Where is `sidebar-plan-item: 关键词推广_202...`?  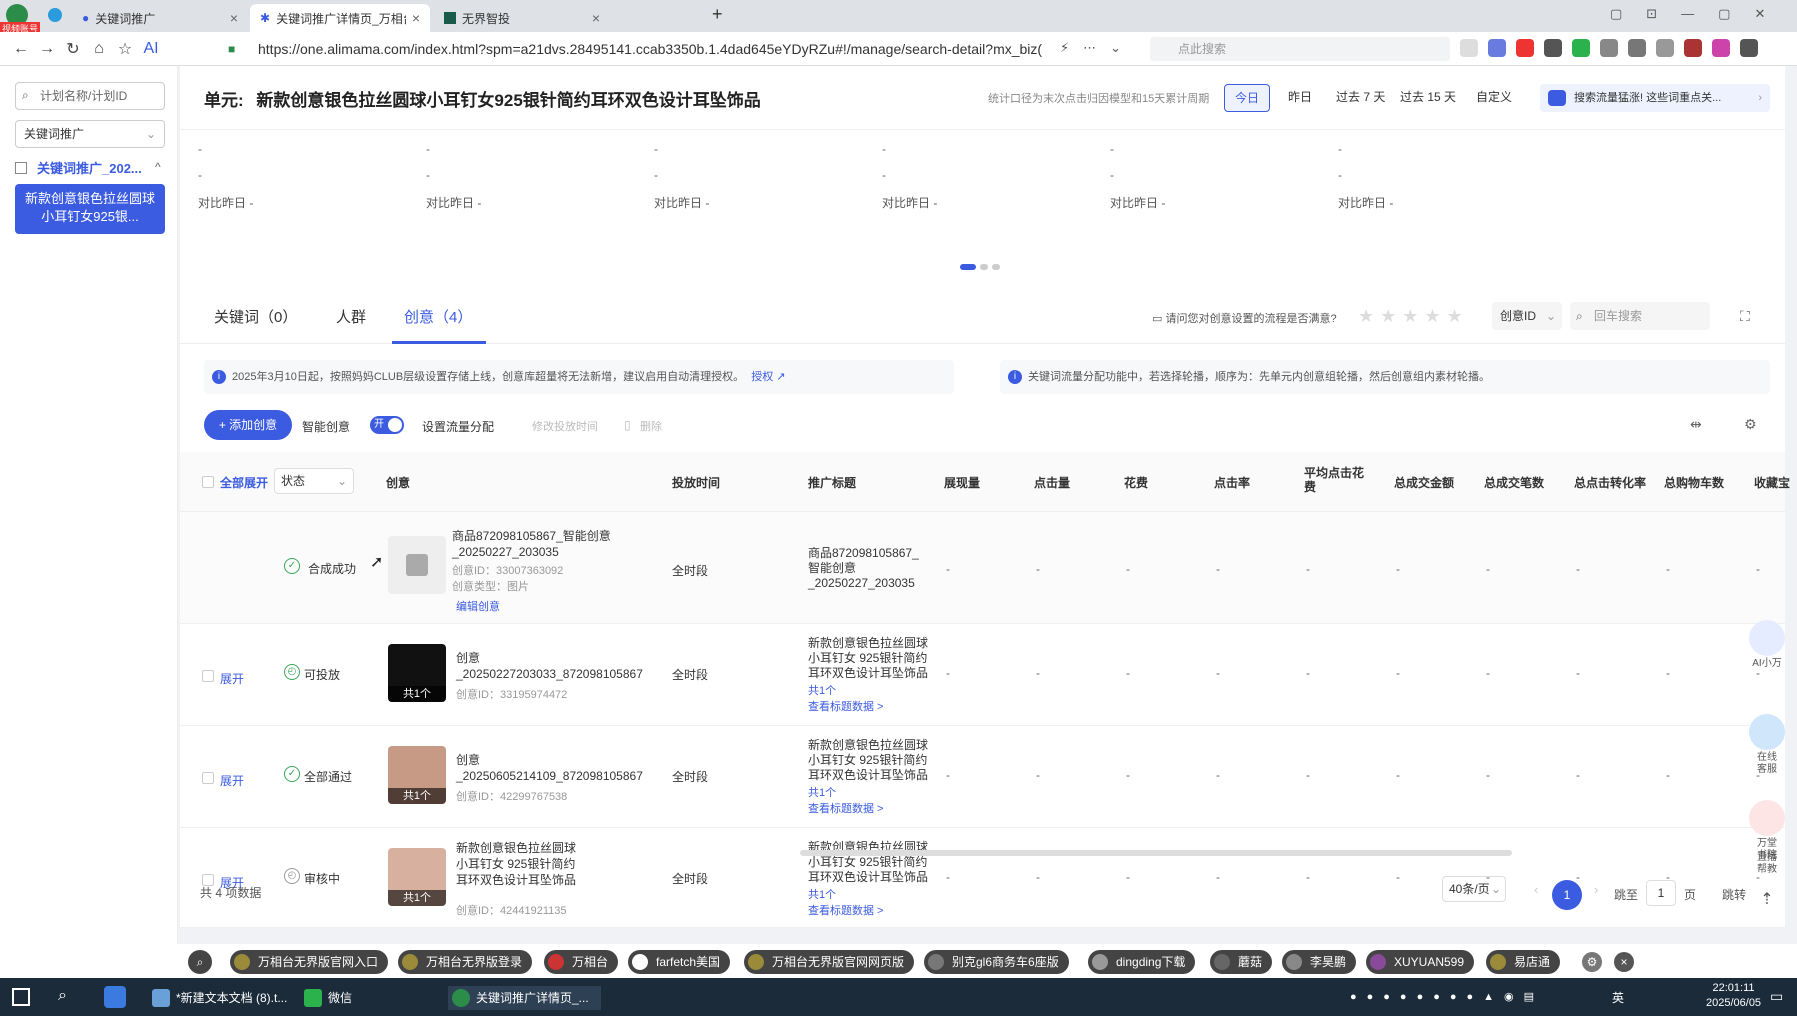
sidebar-plan-item: 关键词推广_202... is located at coordinates (90, 169).